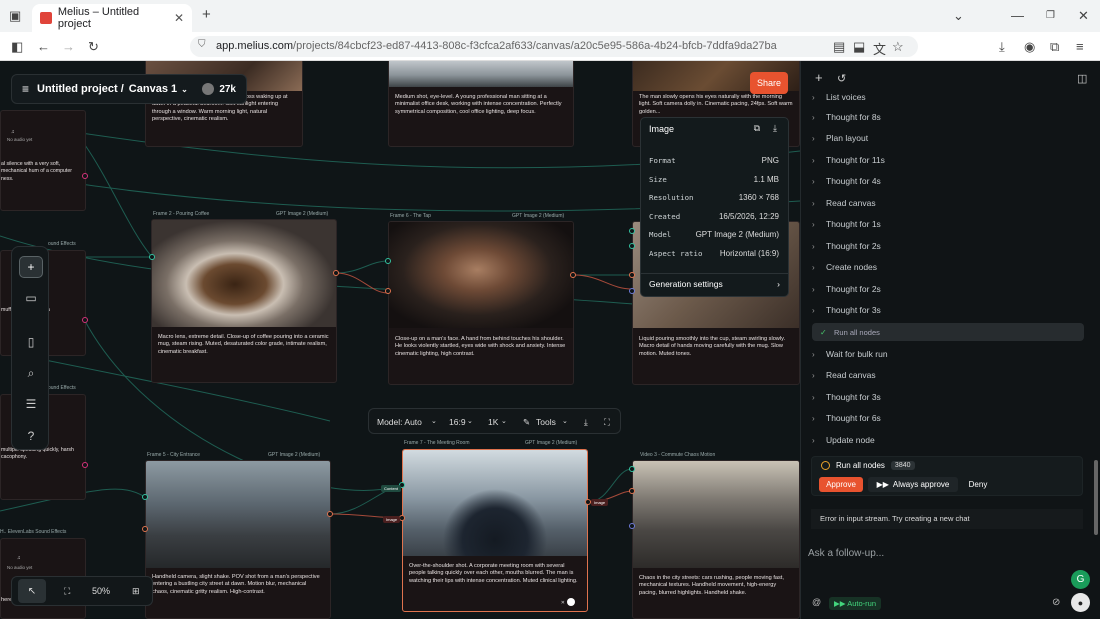 The height and width of the screenshot is (619, 1100). I want to click on aspect-ratio-select: 16:9, so click(457, 422).